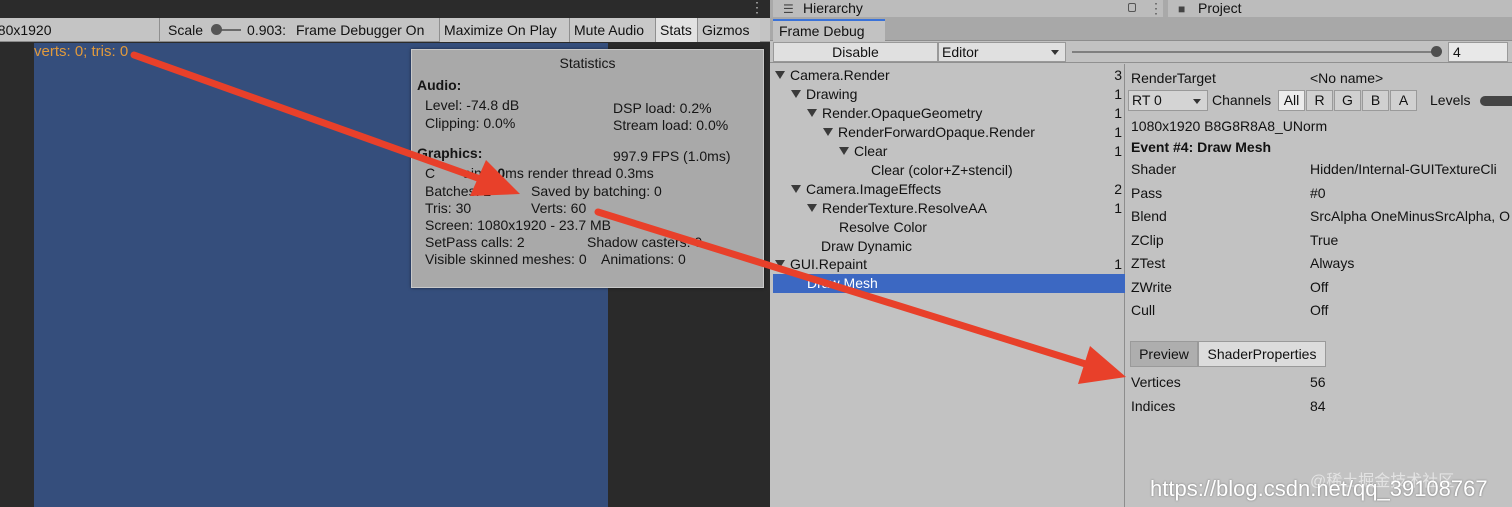  What do you see at coordinates (1197, 101) in the screenshot?
I see `chevron-down-icon` at bounding box center [1197, 101].